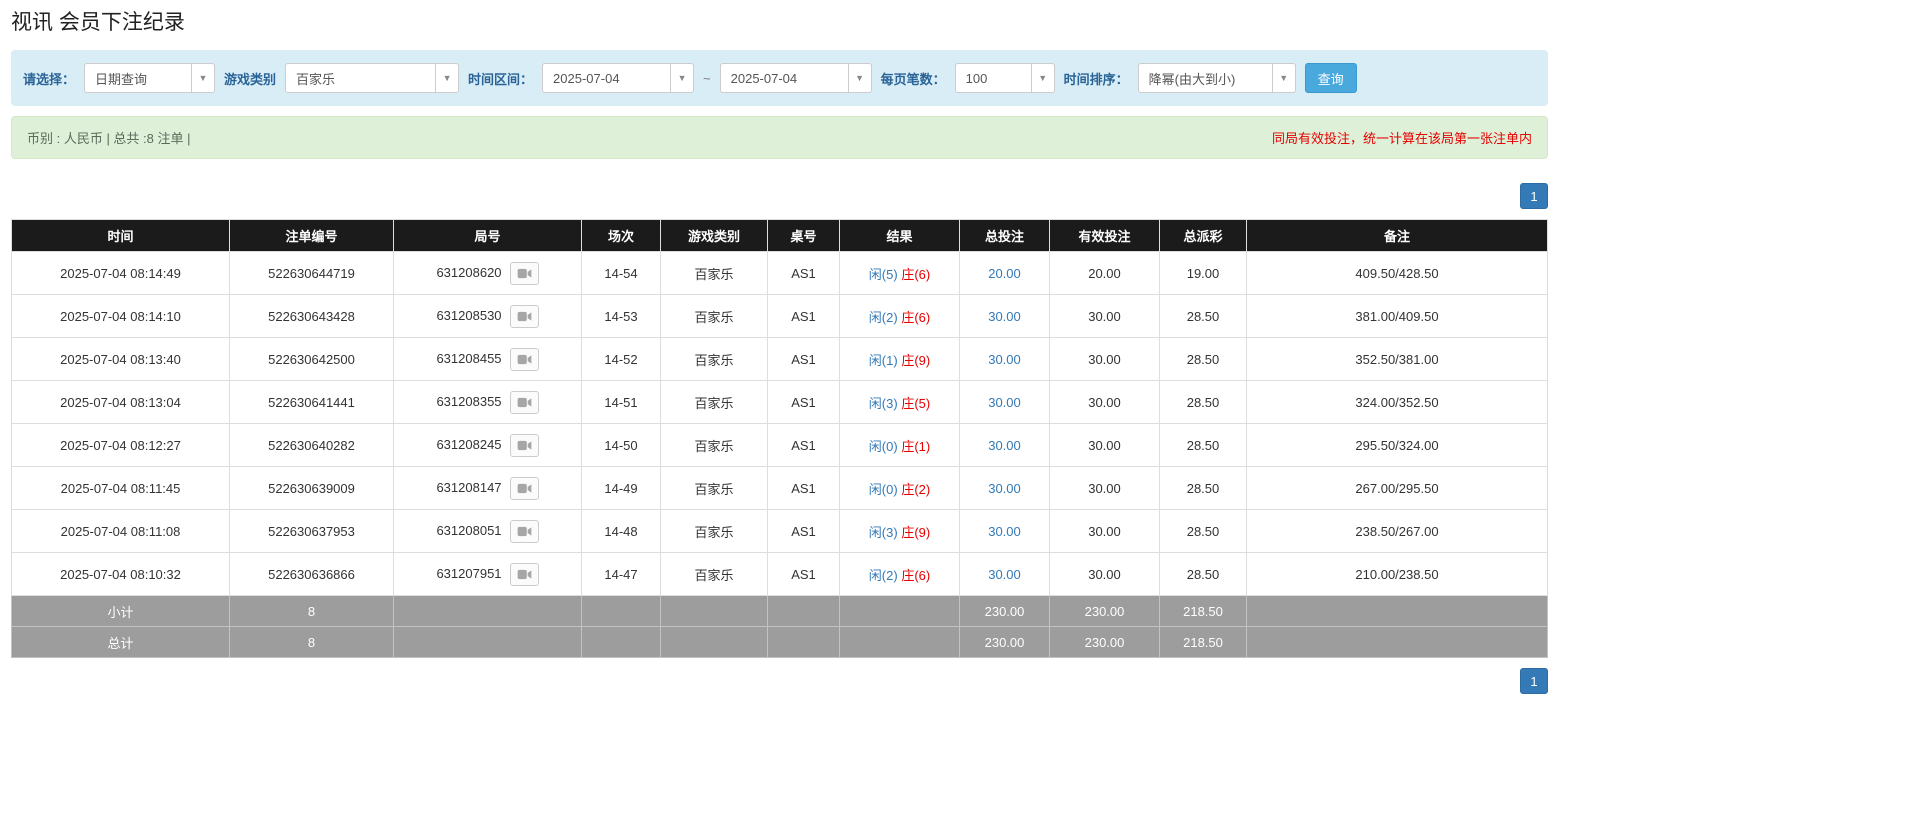  Describe the element at coordinates (469, 487) in the screenshot. I see `round-id-text: 631208147` at that location.